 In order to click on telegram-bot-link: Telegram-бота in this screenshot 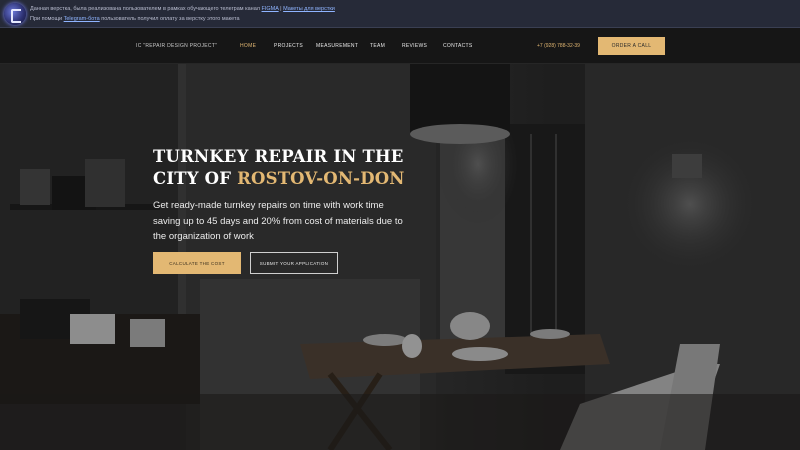, I will do `click(82, 19)`.